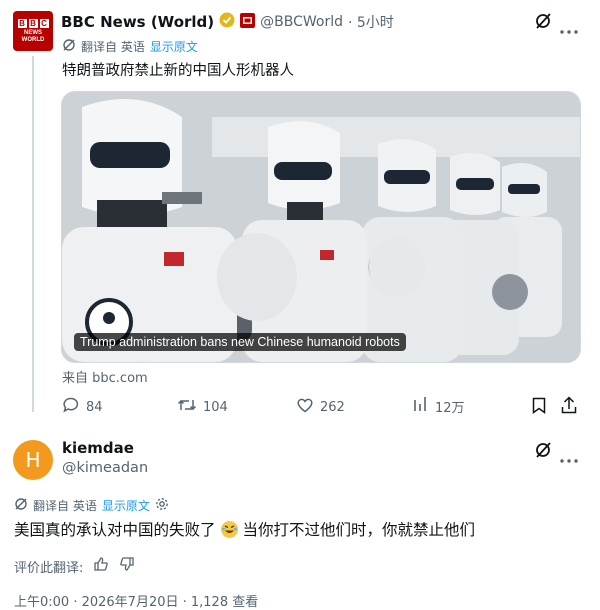 Image resolution: width=600 pixels, height=610 pixels. I want to click on reply-button: 84, so click(82, 407).